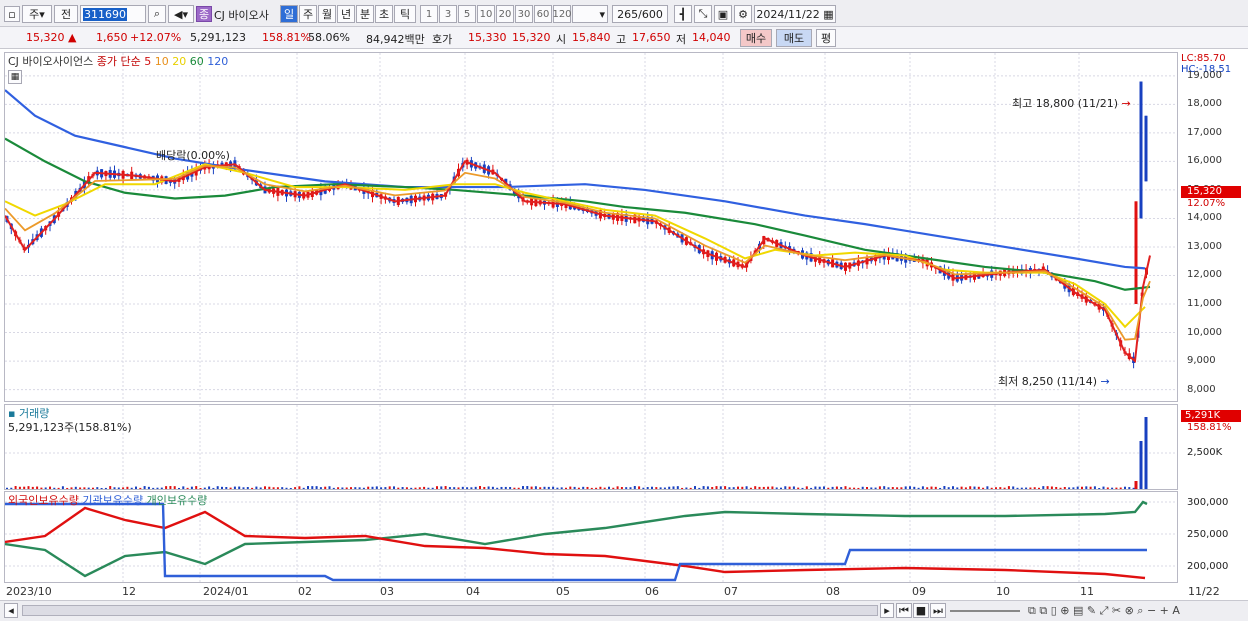  I want to click on next-icon: ⏭, so click(938, 610).